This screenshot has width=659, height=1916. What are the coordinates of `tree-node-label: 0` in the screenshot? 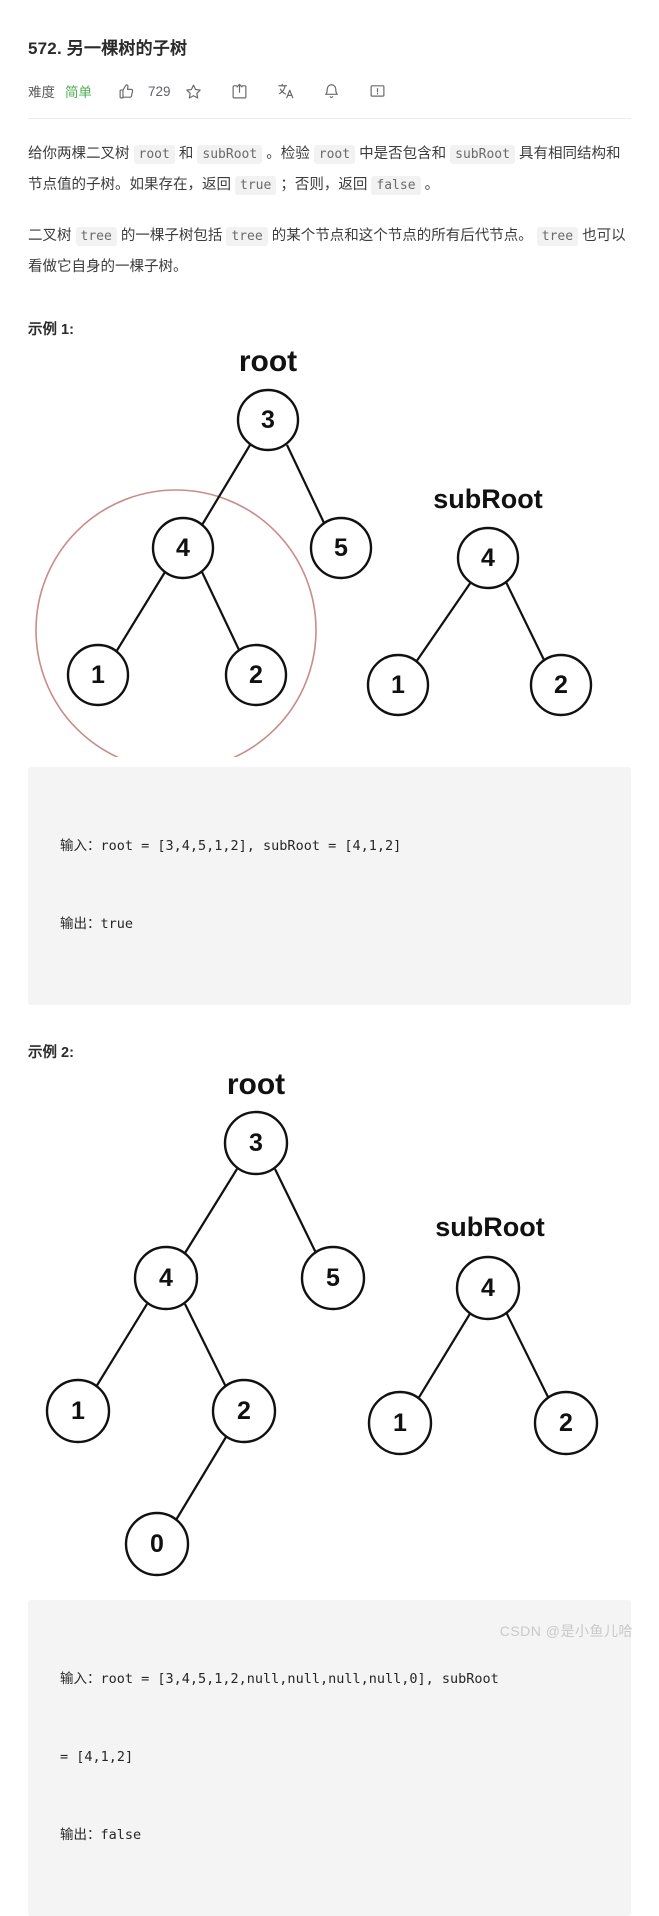 It's located at (157, 1544).